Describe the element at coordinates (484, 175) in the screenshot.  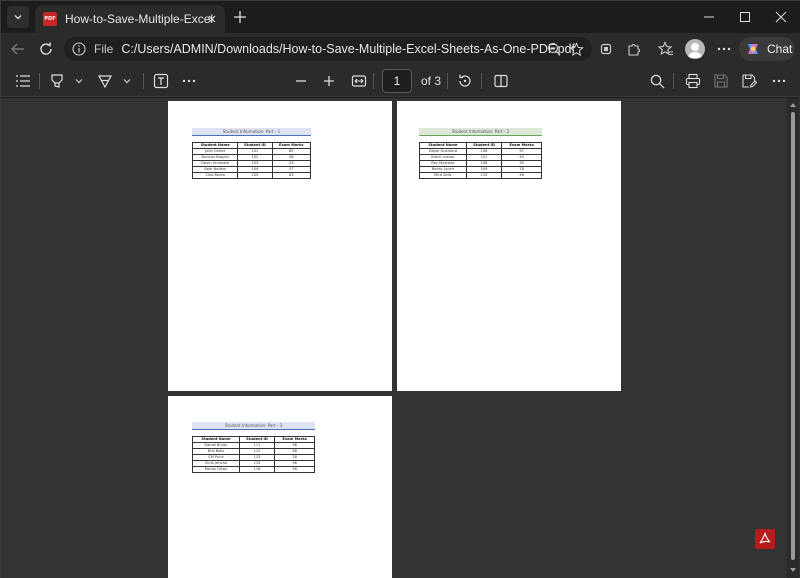
I see `table-cell: 110` at that location.